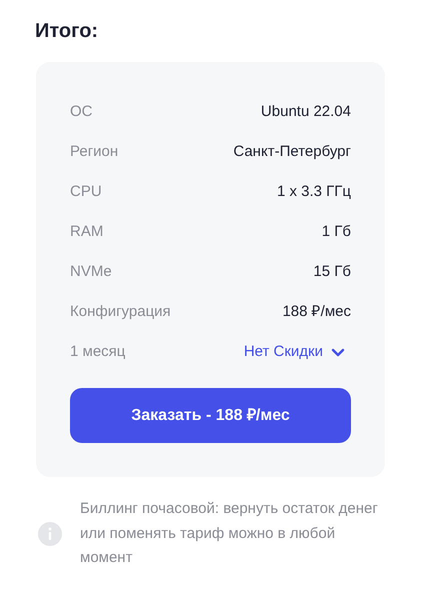  What do you see at coordinates (336, 232) in the screenshot?
I see `row-value: 1 Гб` at bounding box center [336, 232].